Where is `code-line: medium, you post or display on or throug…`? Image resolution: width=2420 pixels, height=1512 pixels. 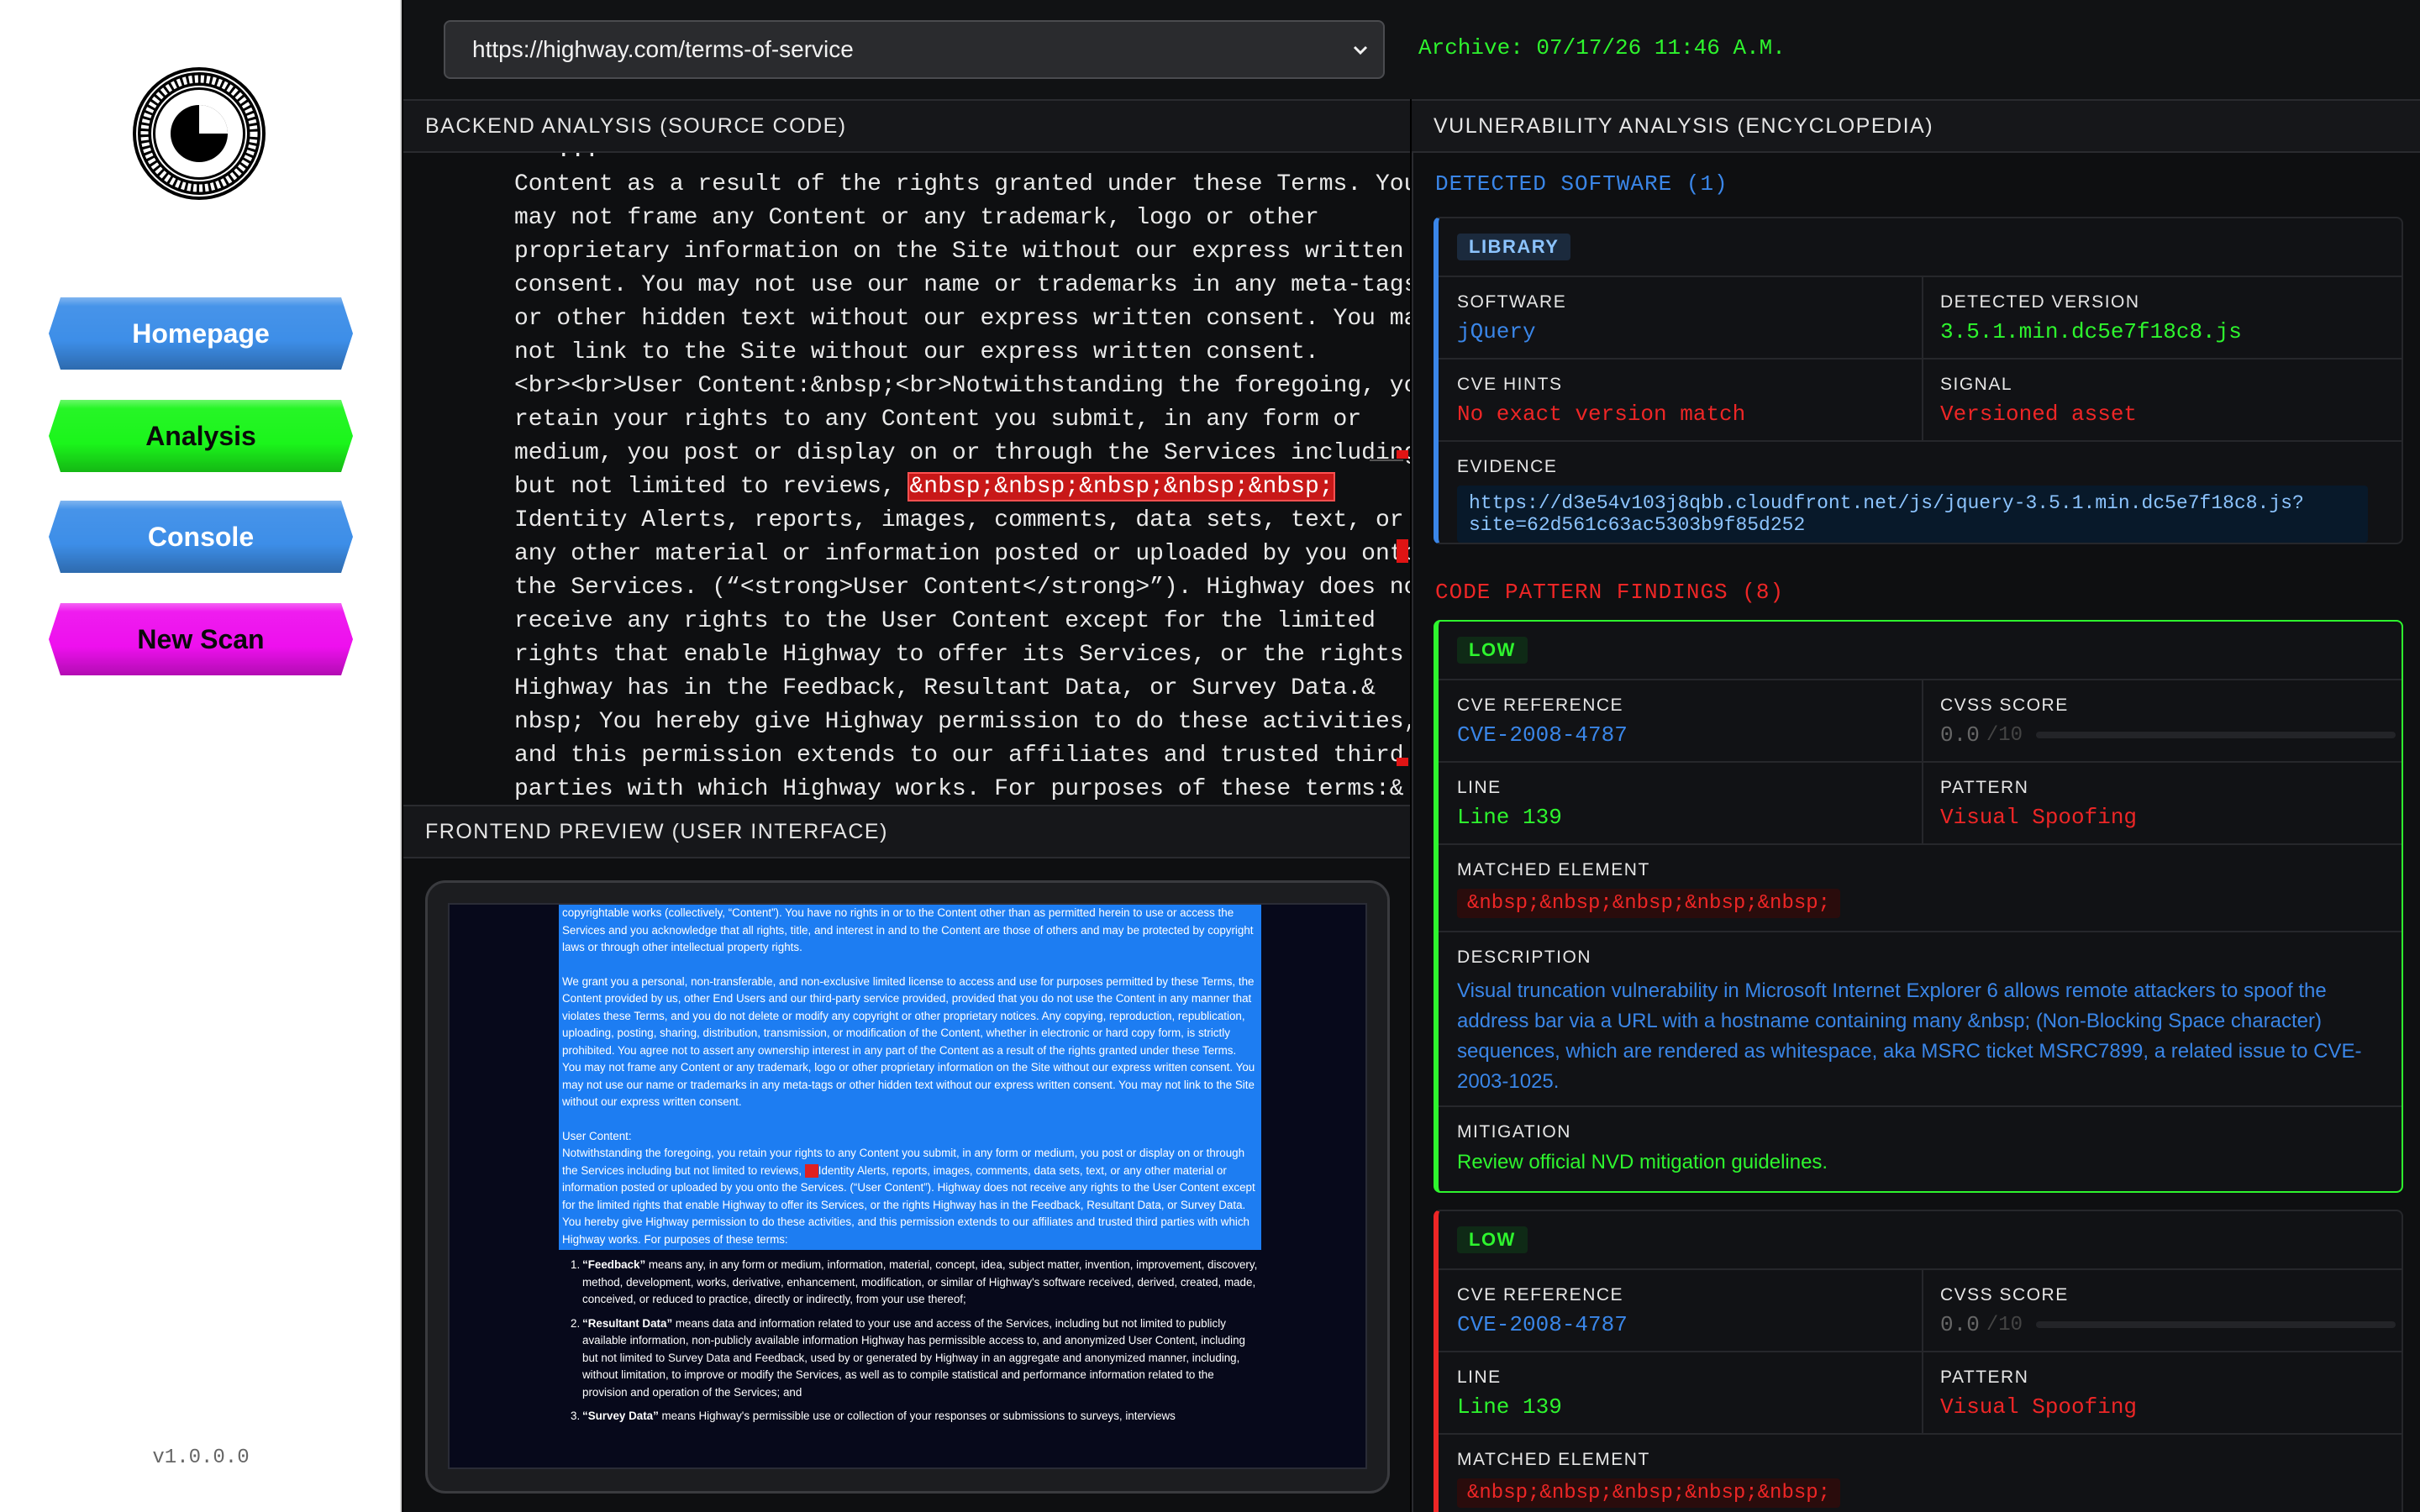 code-line: medium, you post or display on or throug… is located at coordinates (962, 453).